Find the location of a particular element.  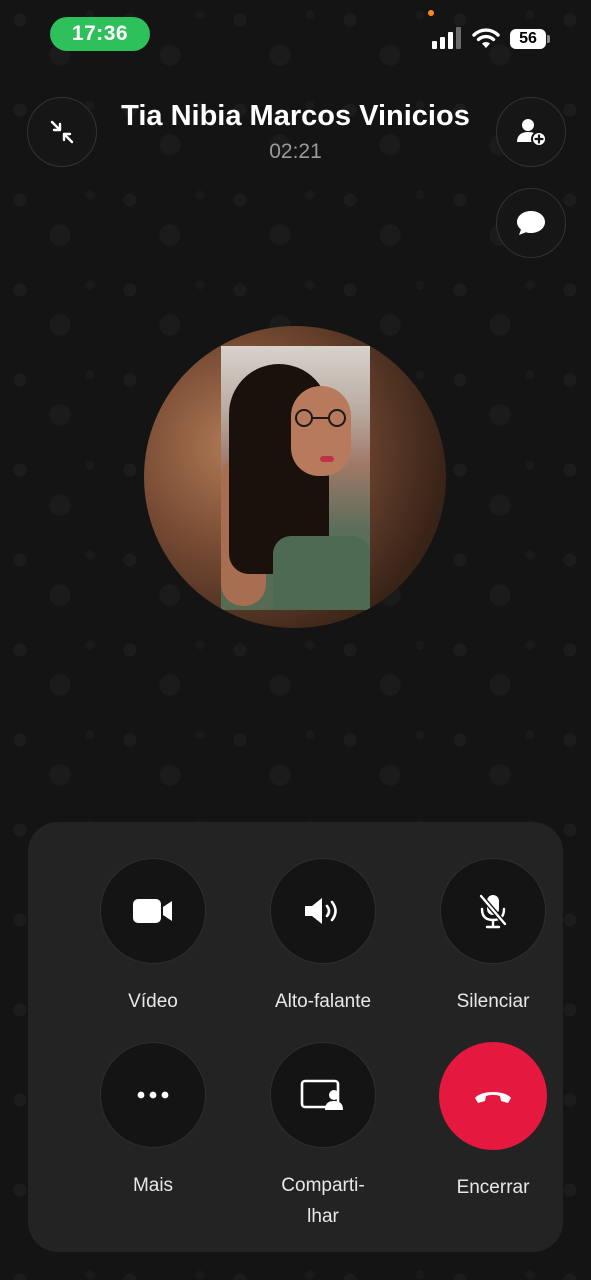

microphone-off-icon is located at coordinates (493, 911).